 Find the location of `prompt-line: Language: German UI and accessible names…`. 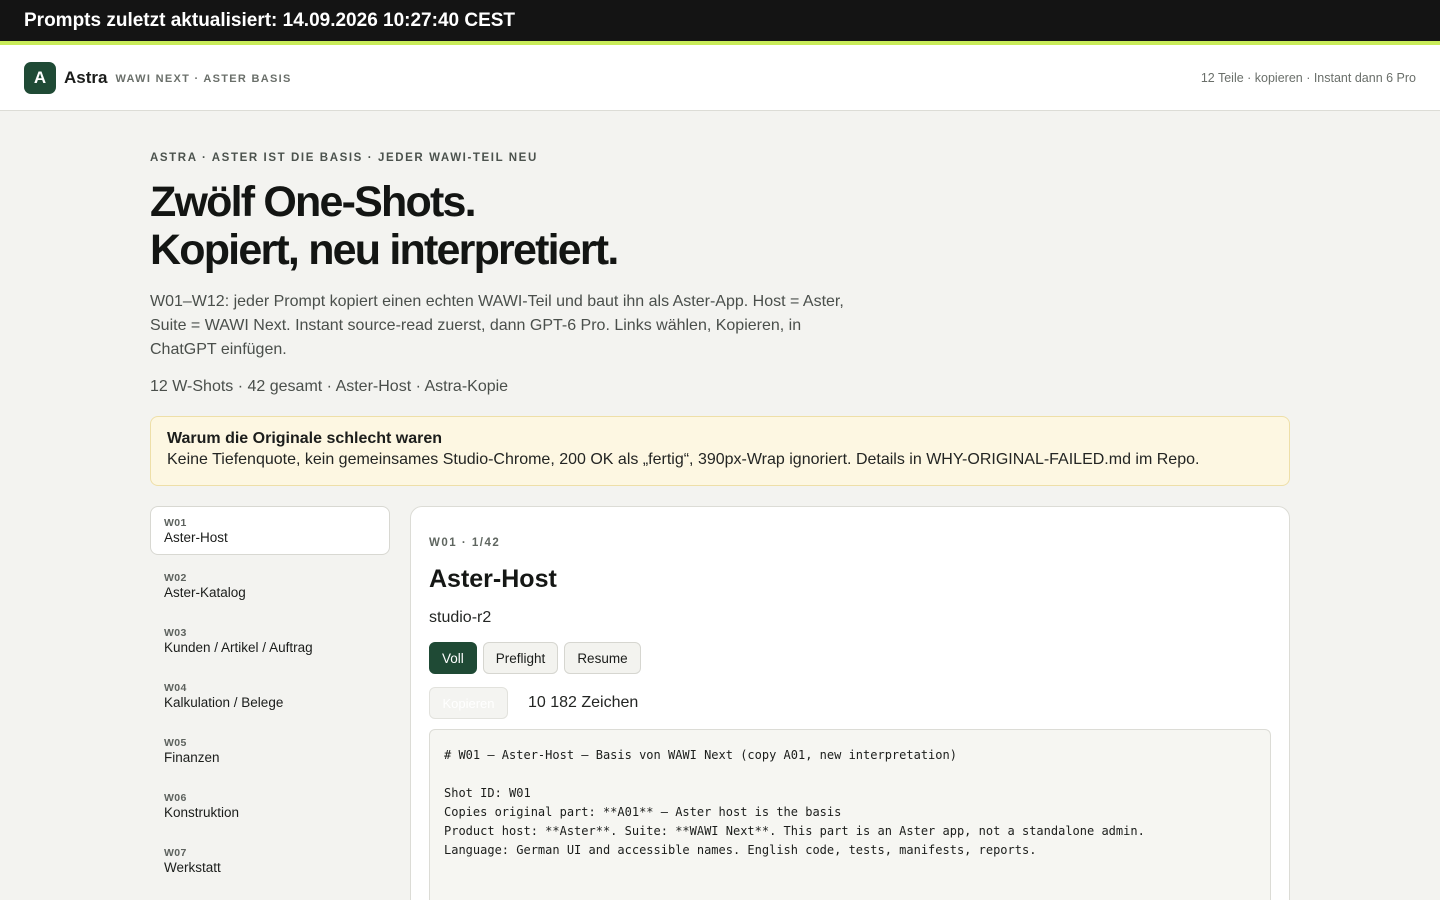

prompt-line: Language: German UI and accessible names… is located at coordinates (740, 850).